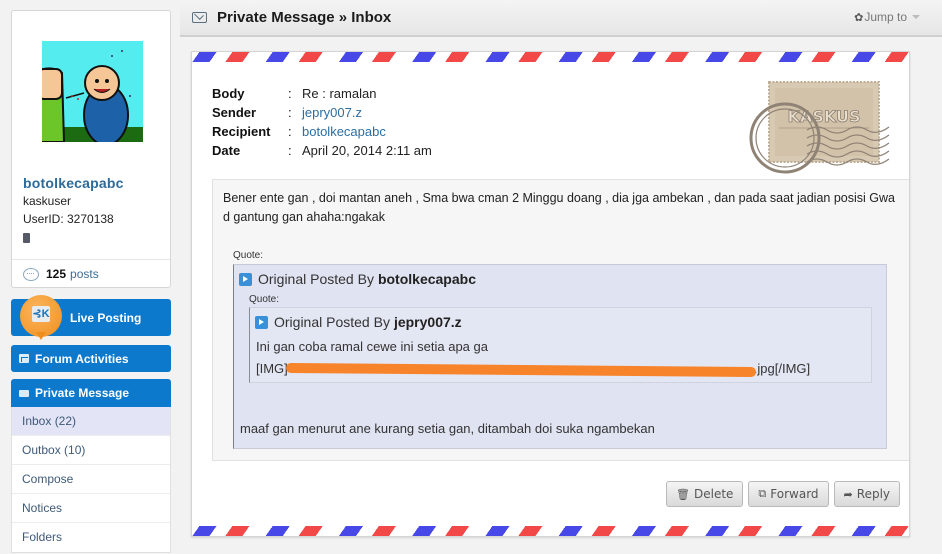 Image resolution: width=942 pixels, height=554 pixels. What do you see at coordinates (859, 17) in the screenshot?
I see `gear-icon: ✿` at bounding box center [859, 17].